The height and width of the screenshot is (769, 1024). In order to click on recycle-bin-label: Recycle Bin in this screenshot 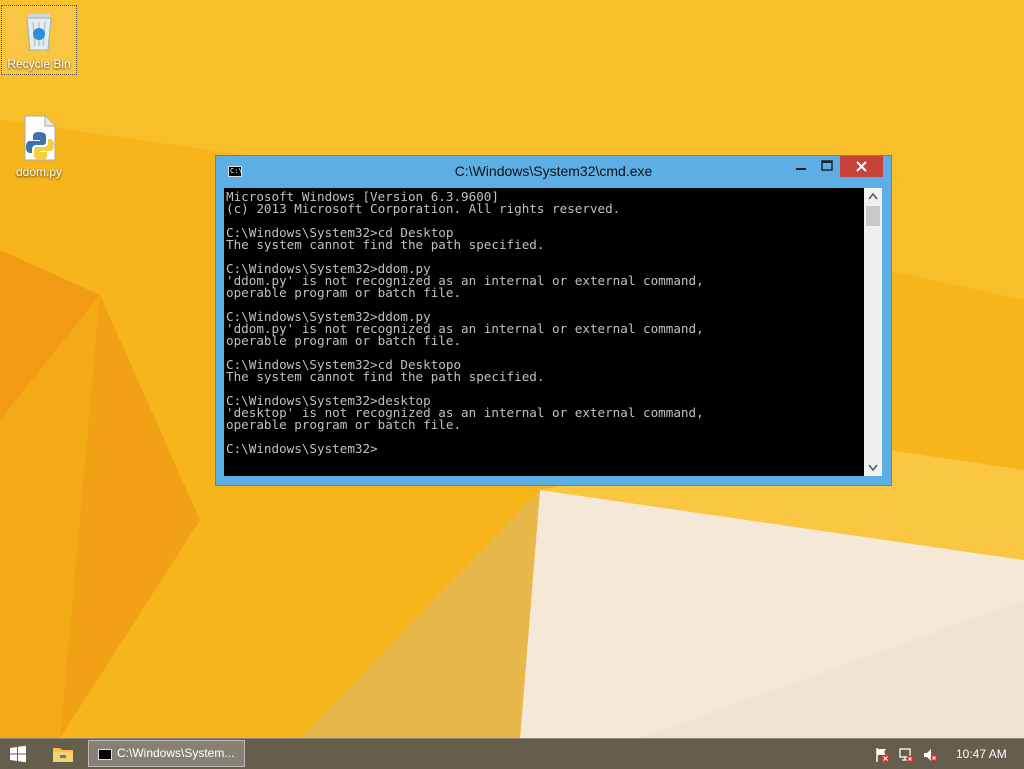, I will do `click(39, 64)`.